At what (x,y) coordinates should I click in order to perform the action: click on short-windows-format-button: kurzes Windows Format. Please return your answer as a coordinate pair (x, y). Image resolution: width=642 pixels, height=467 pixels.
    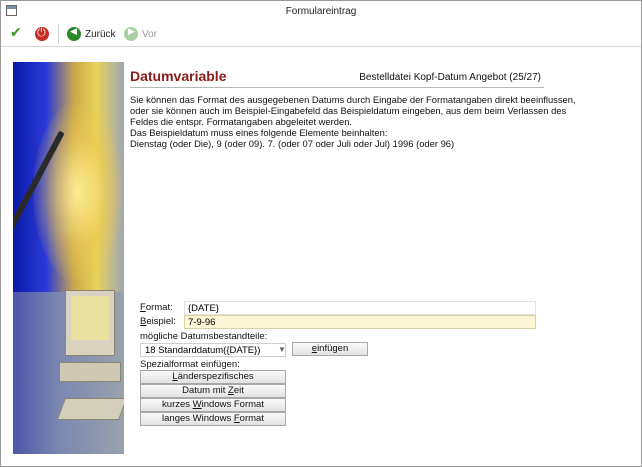
    Looking at the image, I should click on (213, 405).